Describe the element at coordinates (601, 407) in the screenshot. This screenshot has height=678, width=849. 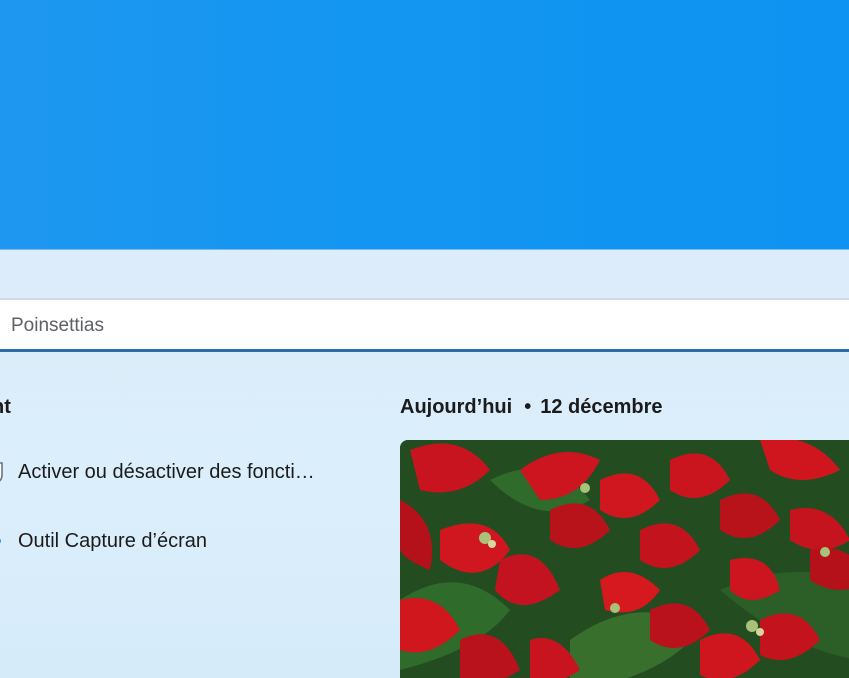
I see `today-date: 12 décembre` at that location.